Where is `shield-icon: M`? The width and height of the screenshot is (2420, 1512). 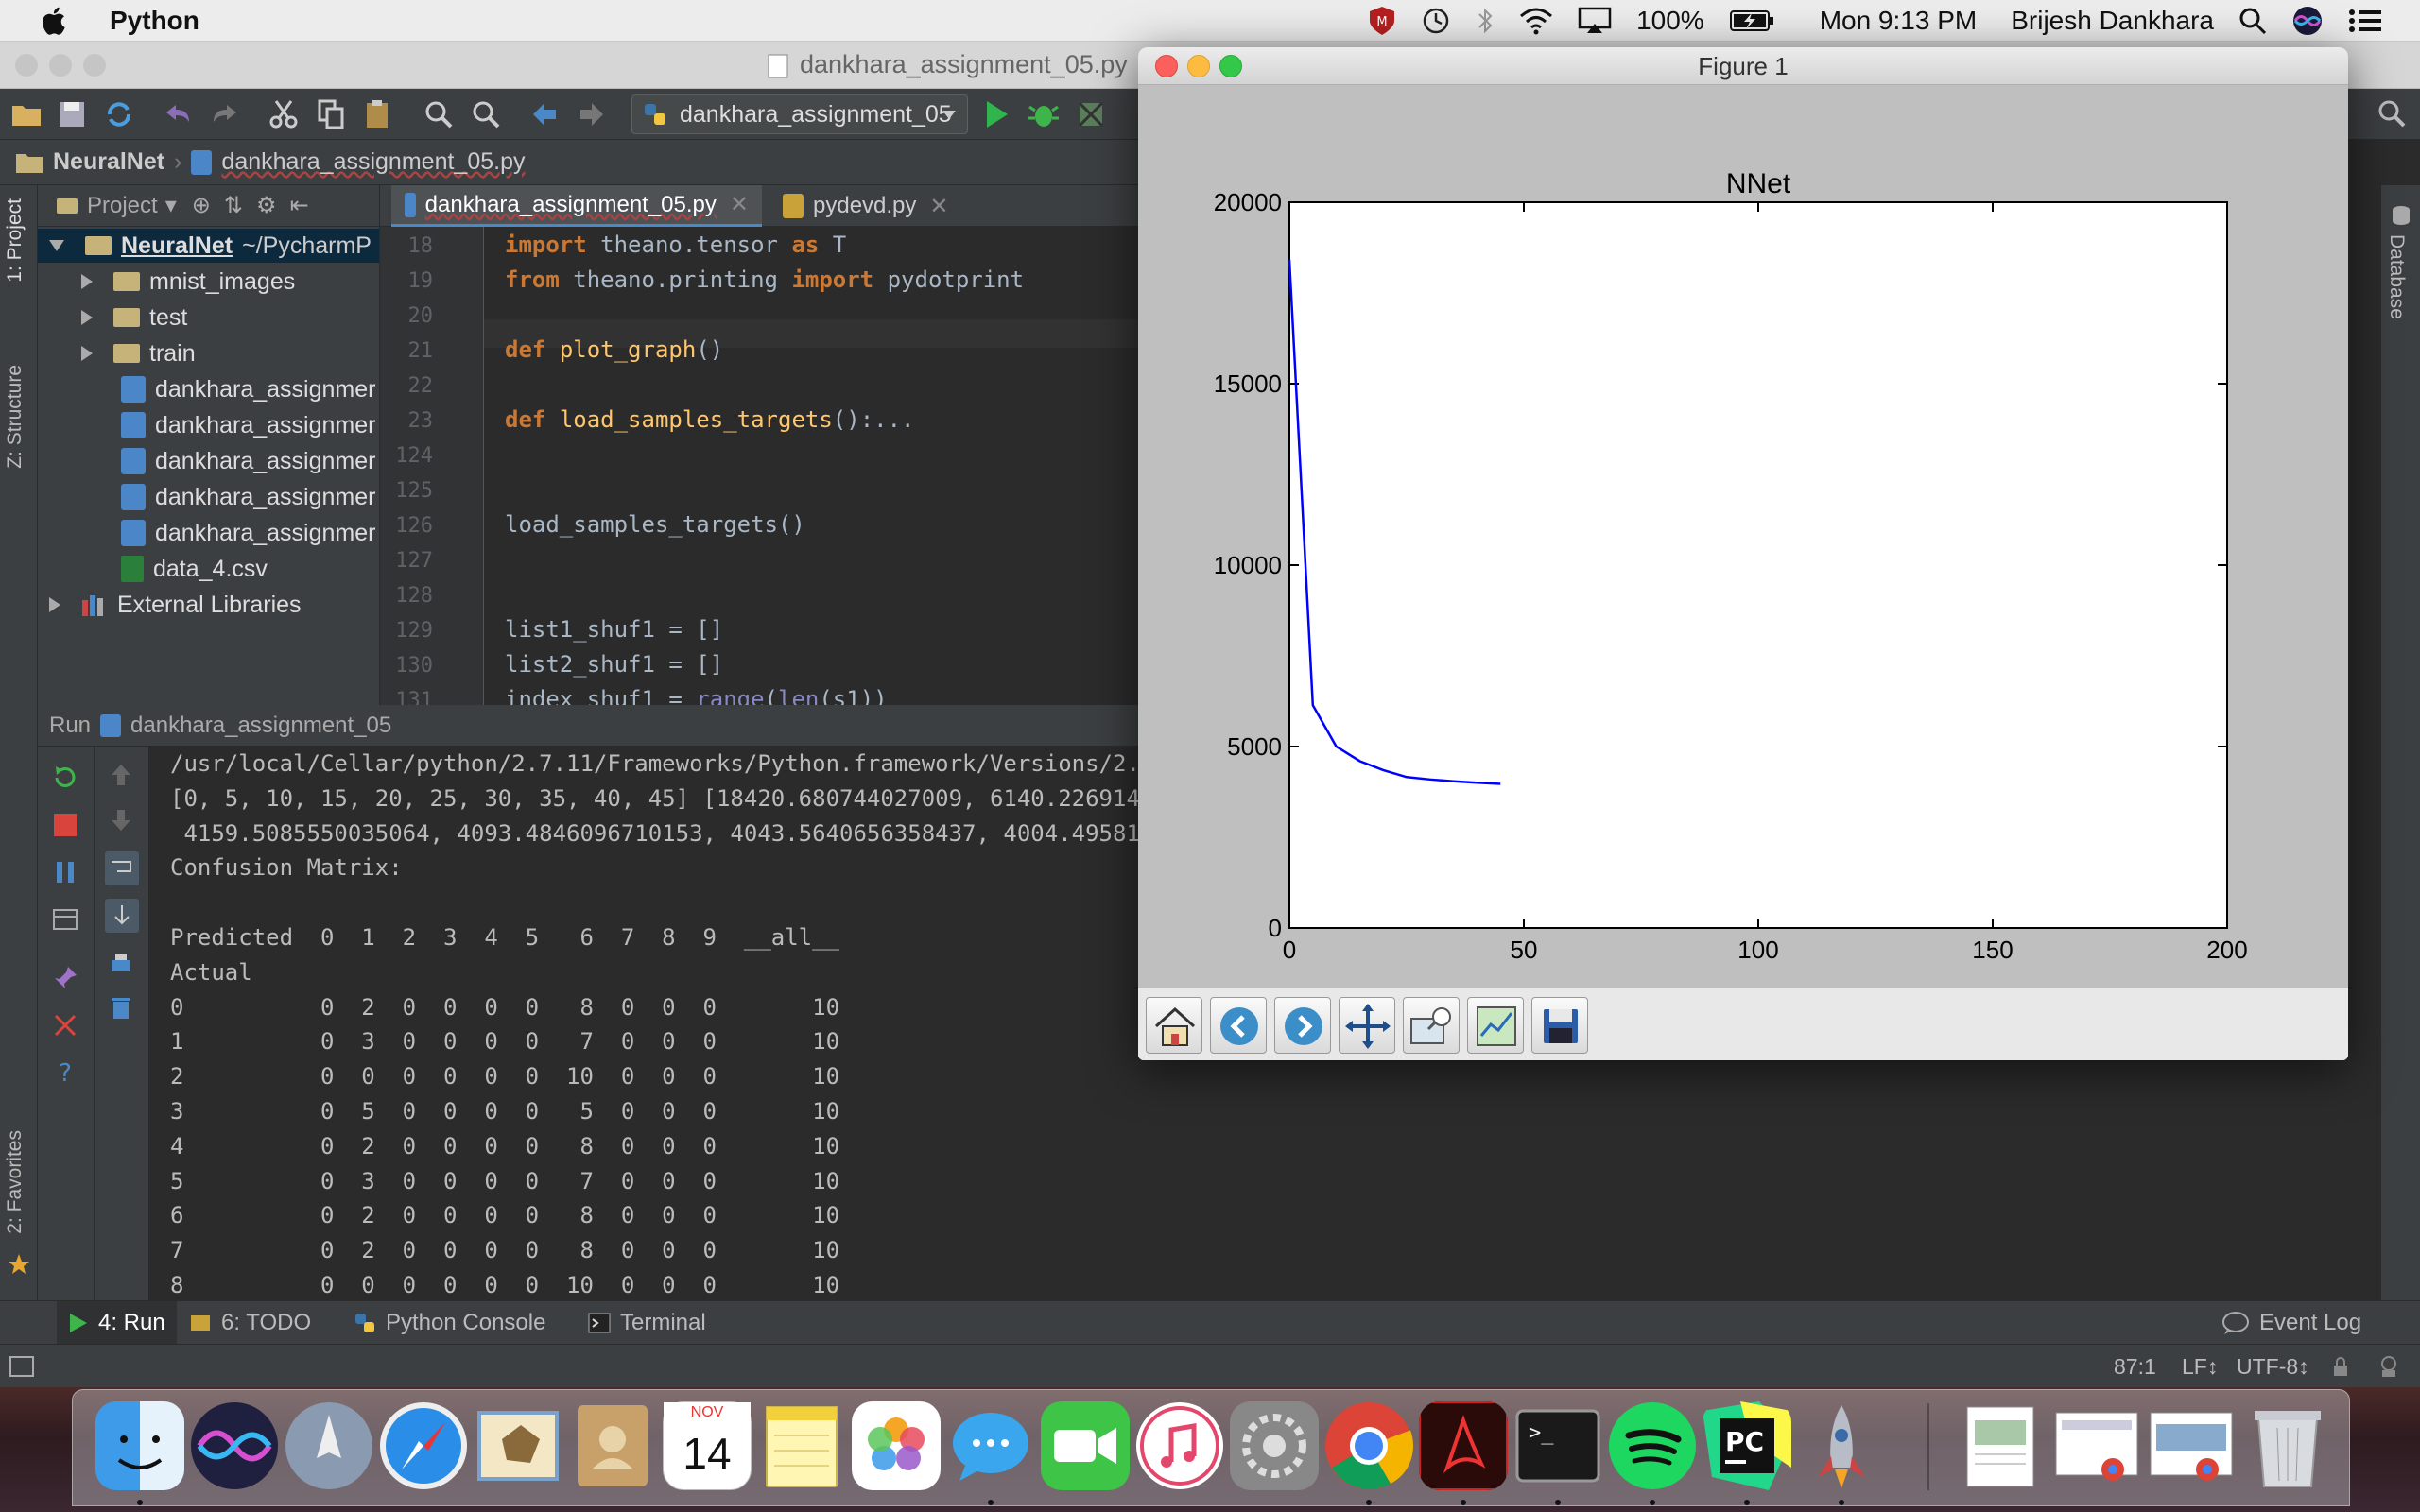 shield-icon: M is located at coordinates (1382, 21).